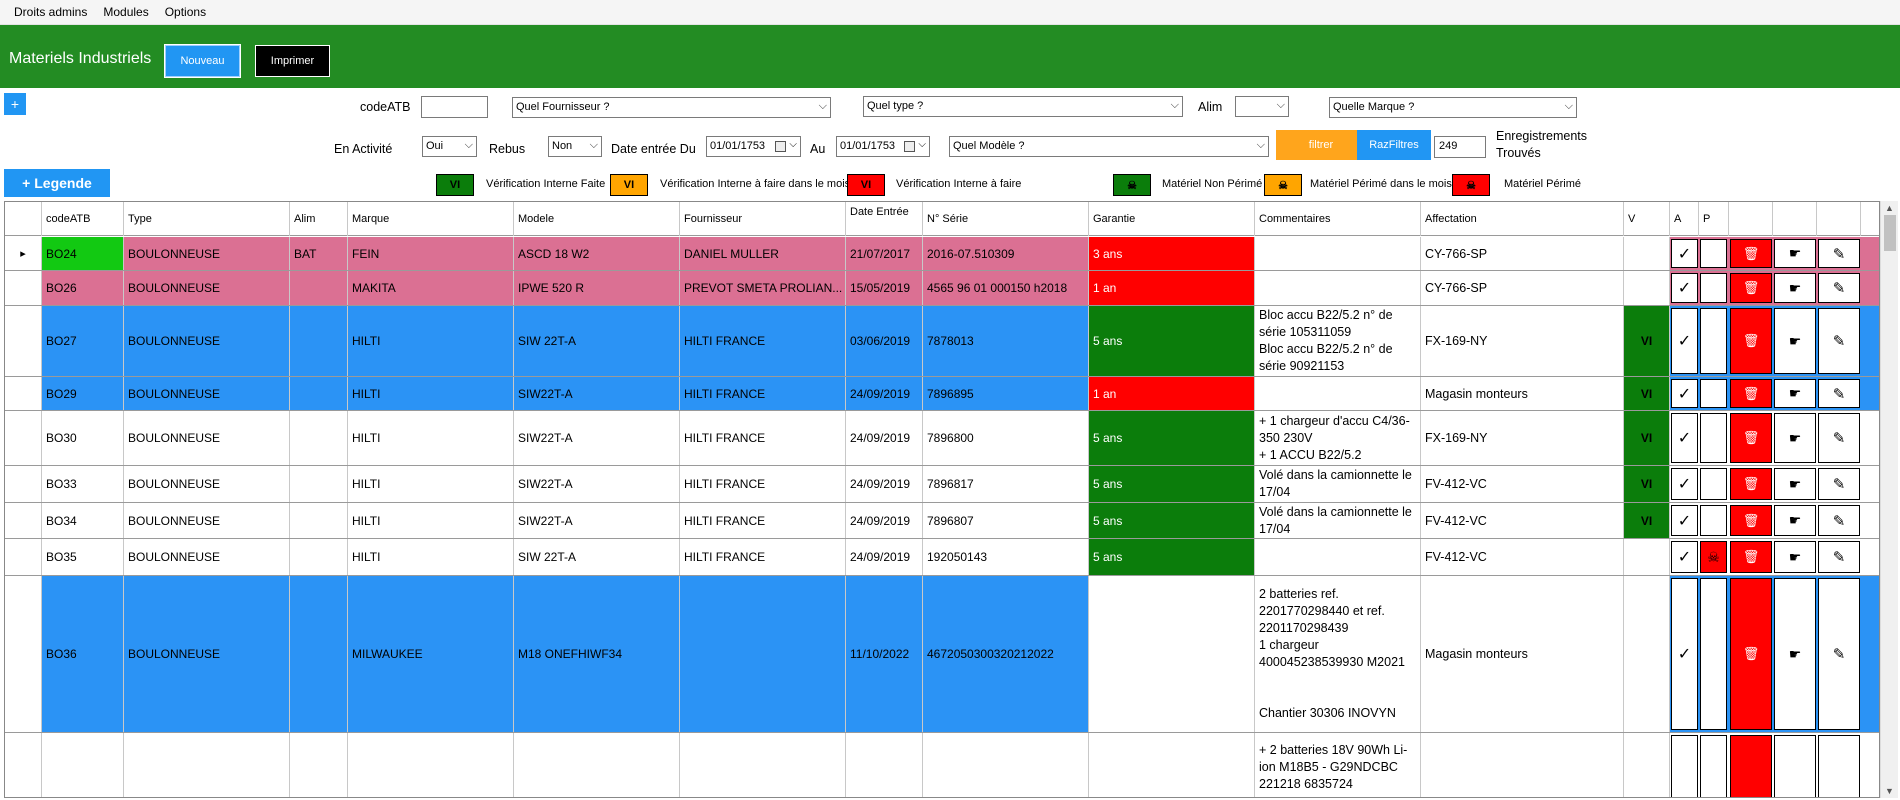 This screenshot has width=1900, height=800. What do you see at coordinates (1839, 766) in the screenshot?
I see `pencil-icon` at bounding box center [1839, 766].